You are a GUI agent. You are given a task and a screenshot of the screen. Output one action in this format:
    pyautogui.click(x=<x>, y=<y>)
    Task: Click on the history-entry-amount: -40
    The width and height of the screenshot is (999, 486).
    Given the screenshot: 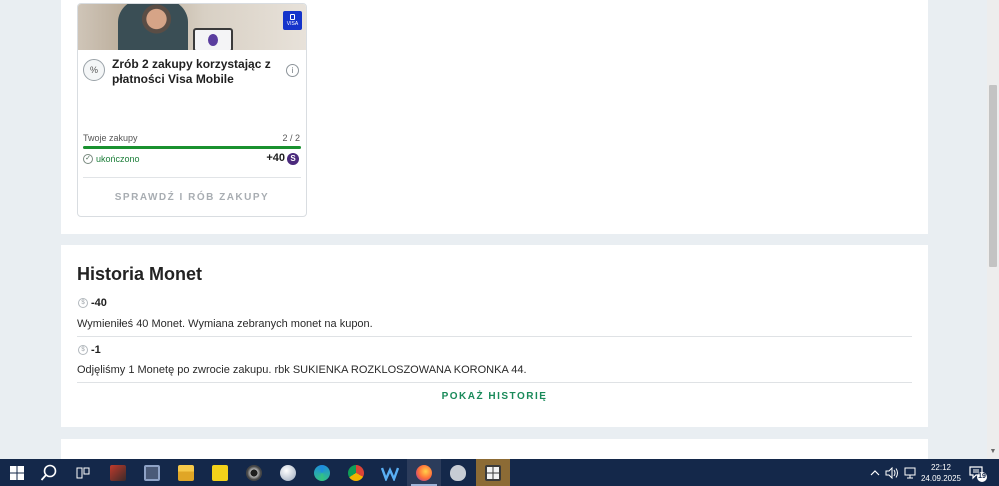 What is the action you would take?
    pyautogui.click(x=99, y=303)
    